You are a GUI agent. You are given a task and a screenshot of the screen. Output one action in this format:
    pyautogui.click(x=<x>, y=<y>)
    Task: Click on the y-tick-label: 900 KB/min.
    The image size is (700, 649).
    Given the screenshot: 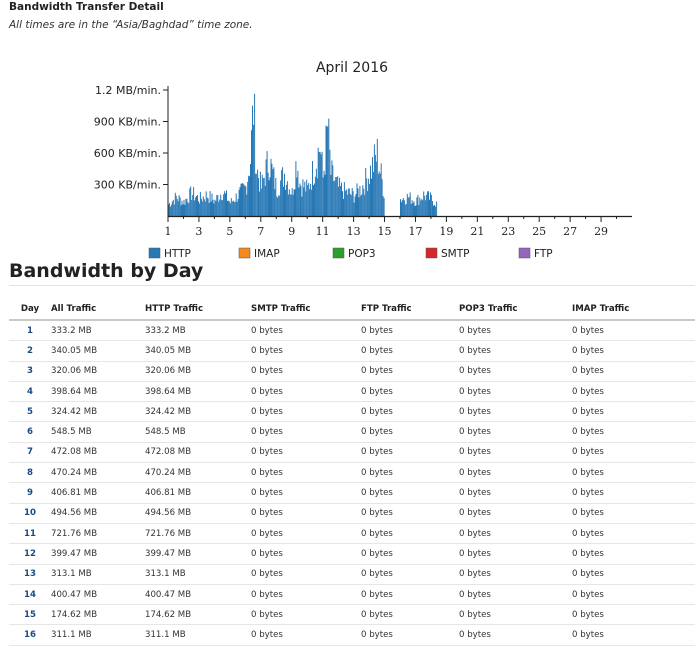 What is the action you would take?
    pyautogui.click(x=127, y=122)
    